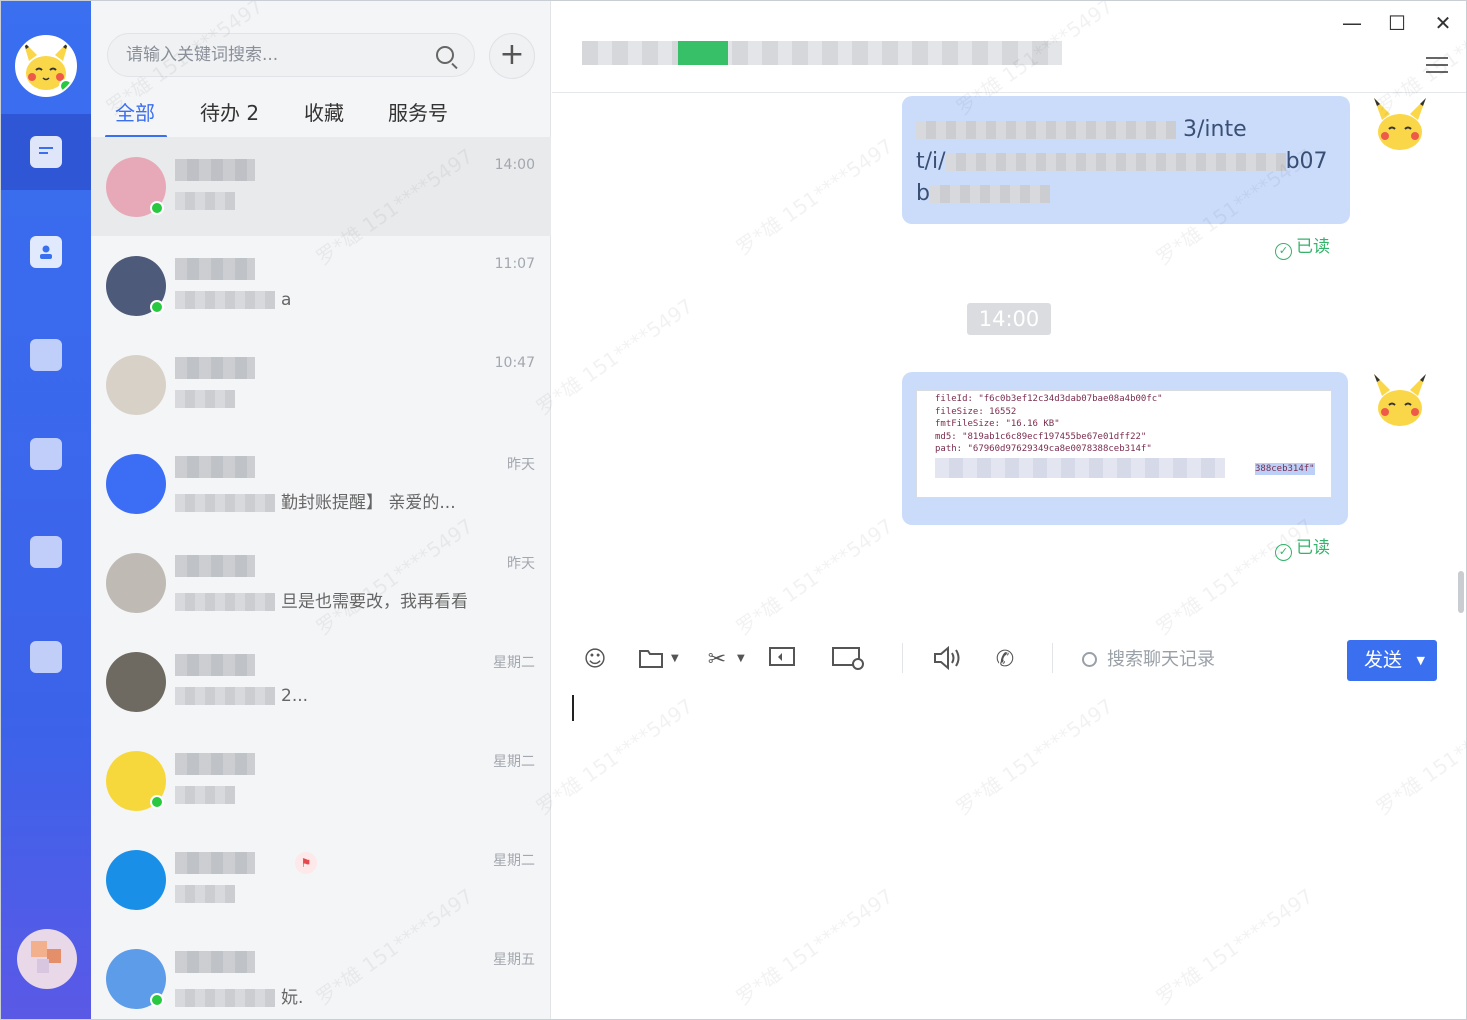 Image resolution: width=1467 pixels, height=1020 pixels. What do you see at coordinates (47, 959) in the screenshot?
I see `workspace-avatar` at bounding box center [47, 959].